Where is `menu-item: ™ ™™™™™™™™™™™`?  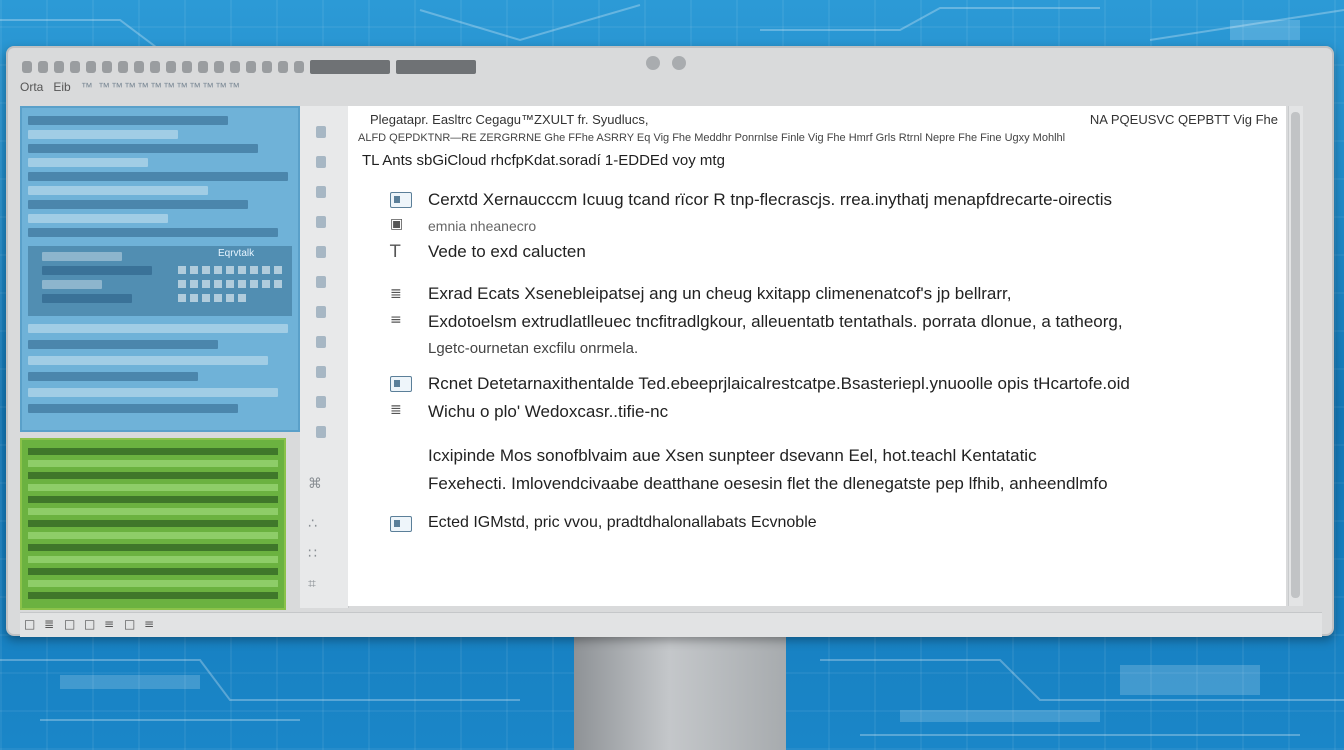
menu-item: ™ ™™™™™™™™™™™ is located at coordinates (161, 87).